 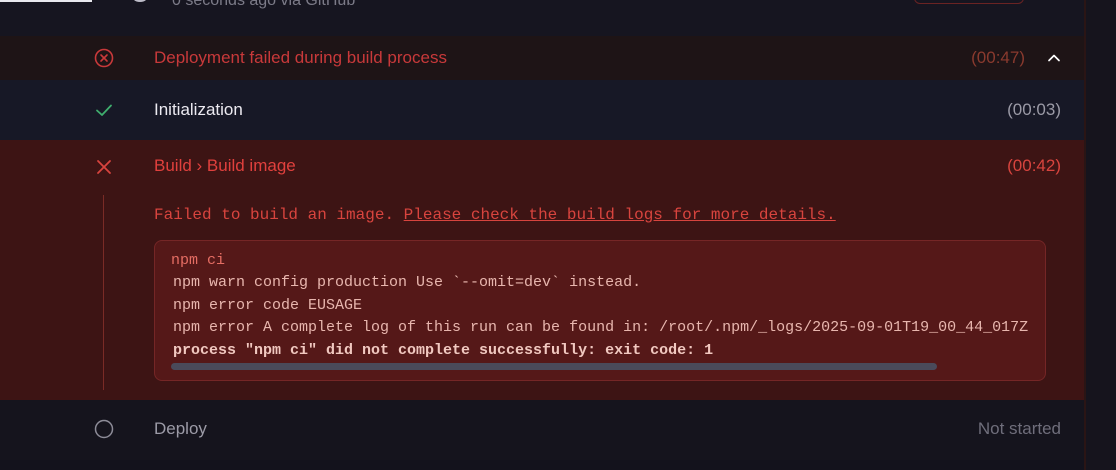 What do you see at coordinates (104, 429) in the screenshot?
I see `circle-icon` at bounding box center [104, 429].